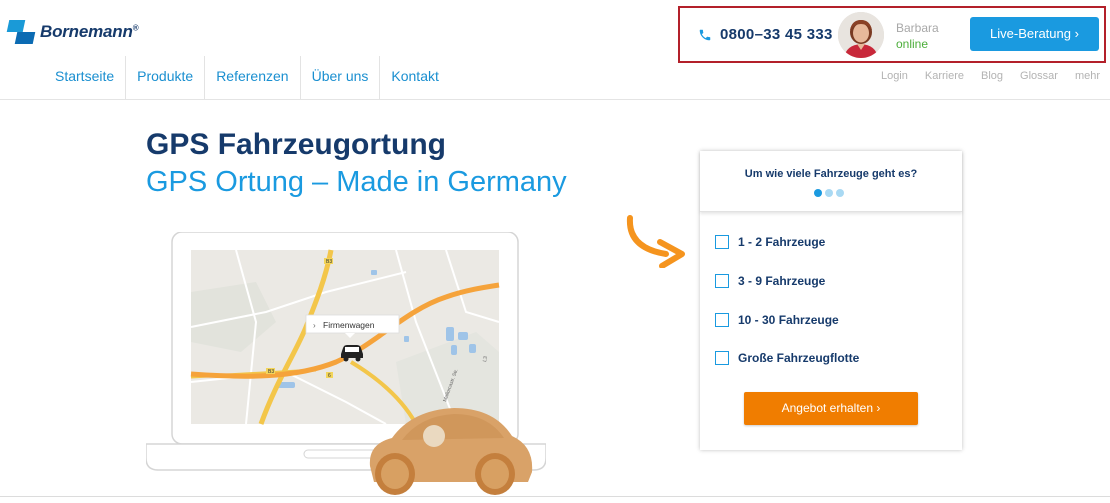 This screenshot has width=1110, height=503. I want to click on subnav-mehr: mehr, so click(1087, 76).